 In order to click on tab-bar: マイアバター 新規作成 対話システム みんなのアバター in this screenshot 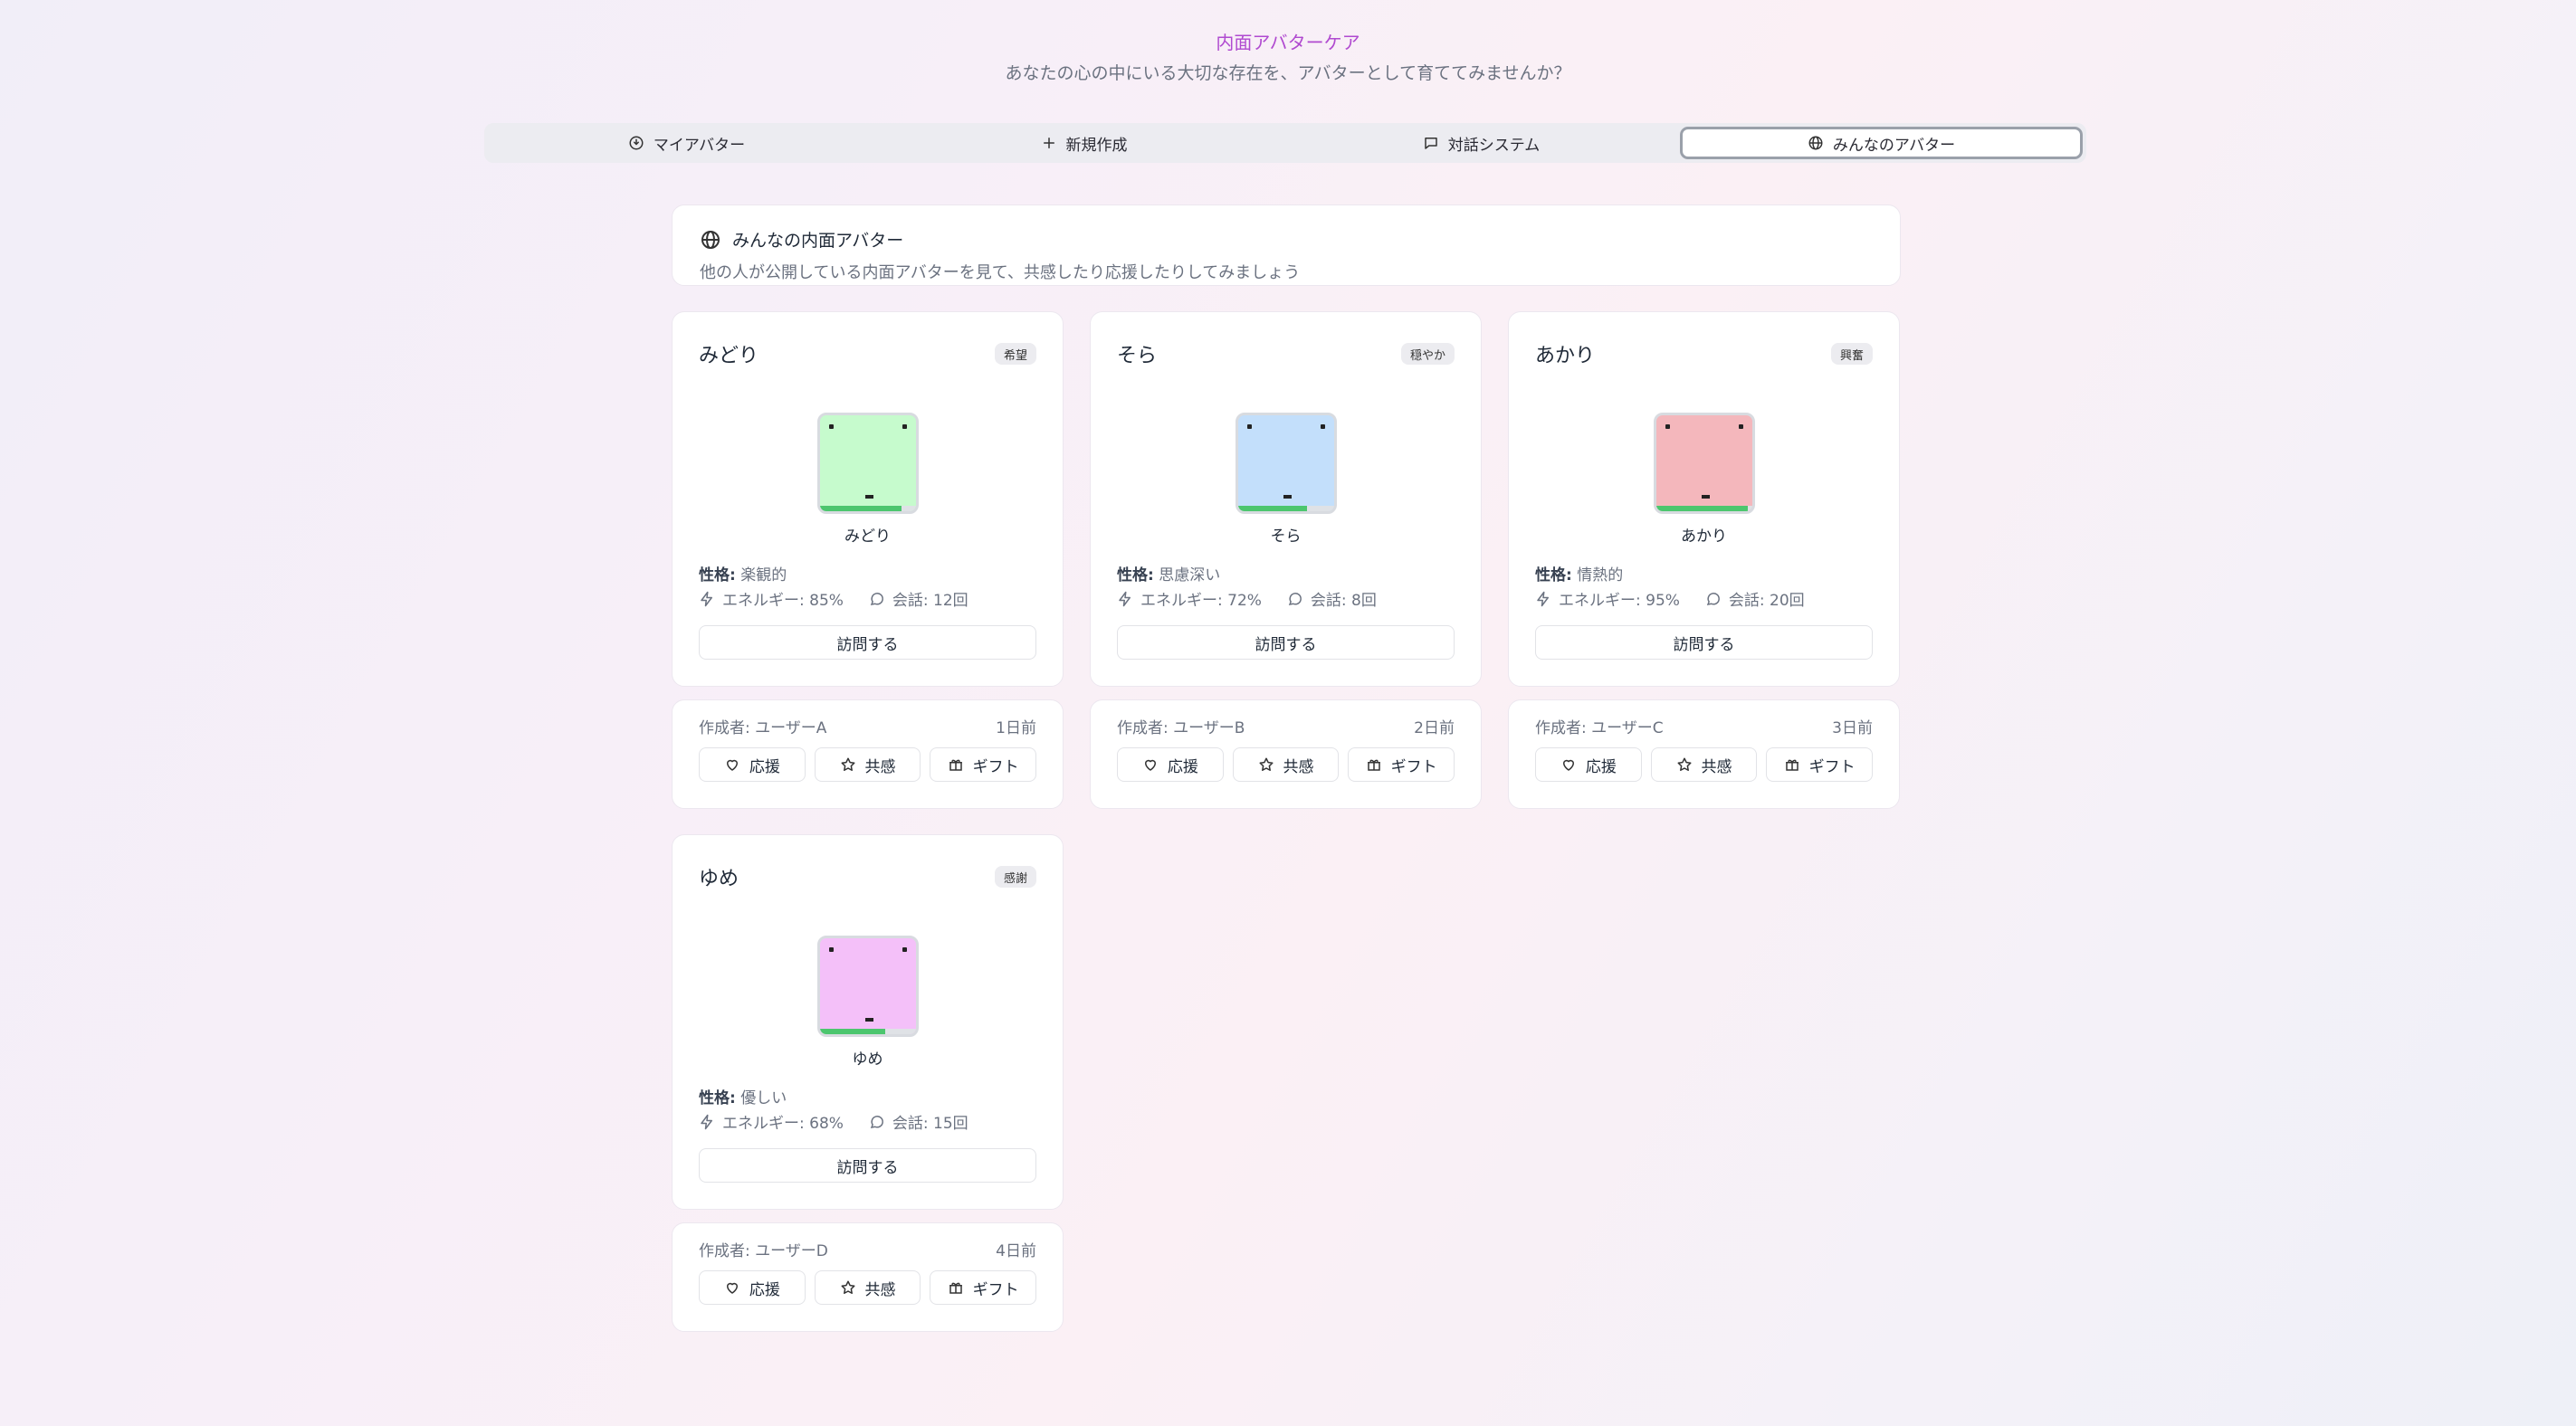, I will do `click(1285, 143)`.